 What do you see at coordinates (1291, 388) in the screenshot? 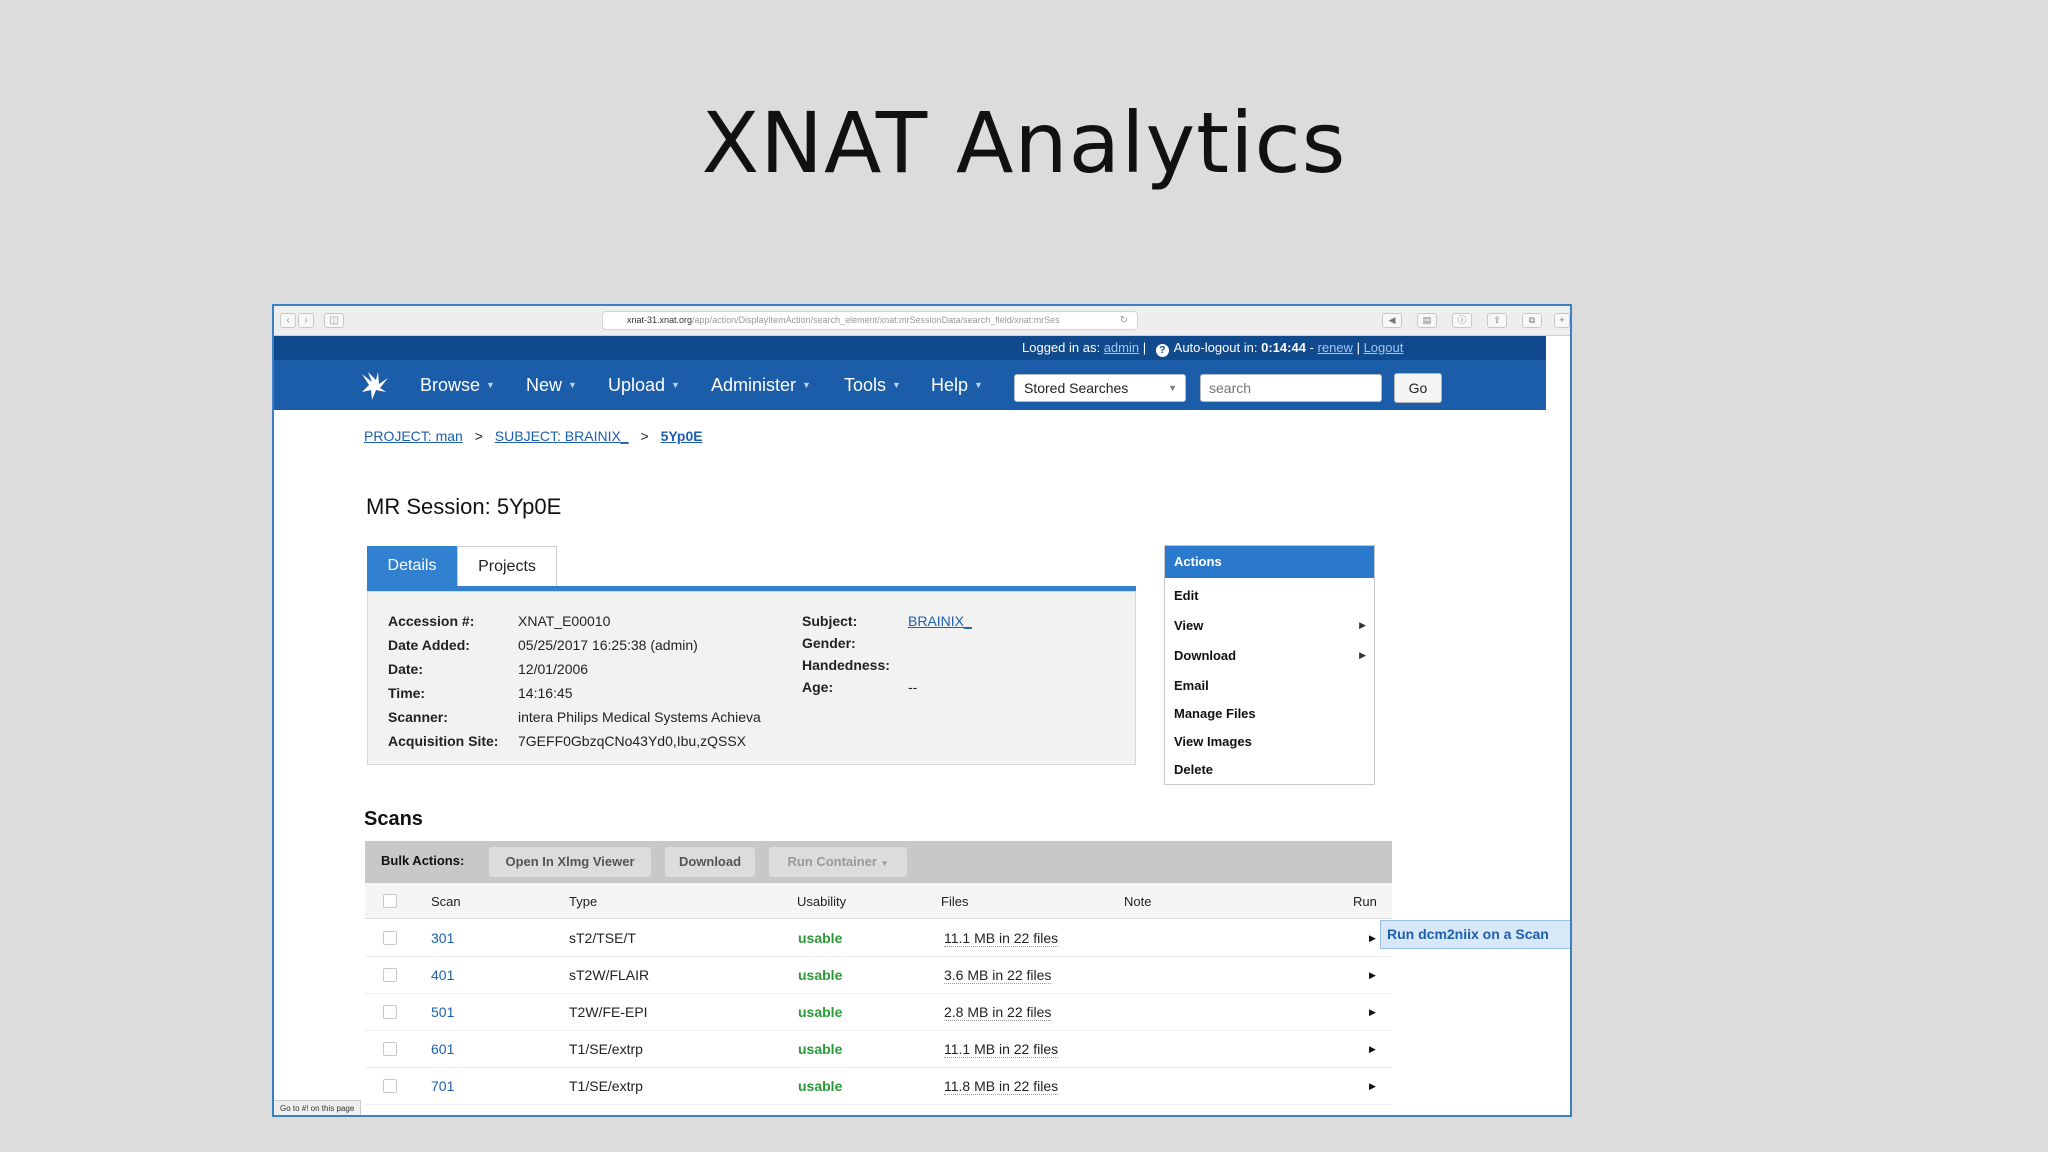
I see `search-input` at bounding box center [1291, 388].